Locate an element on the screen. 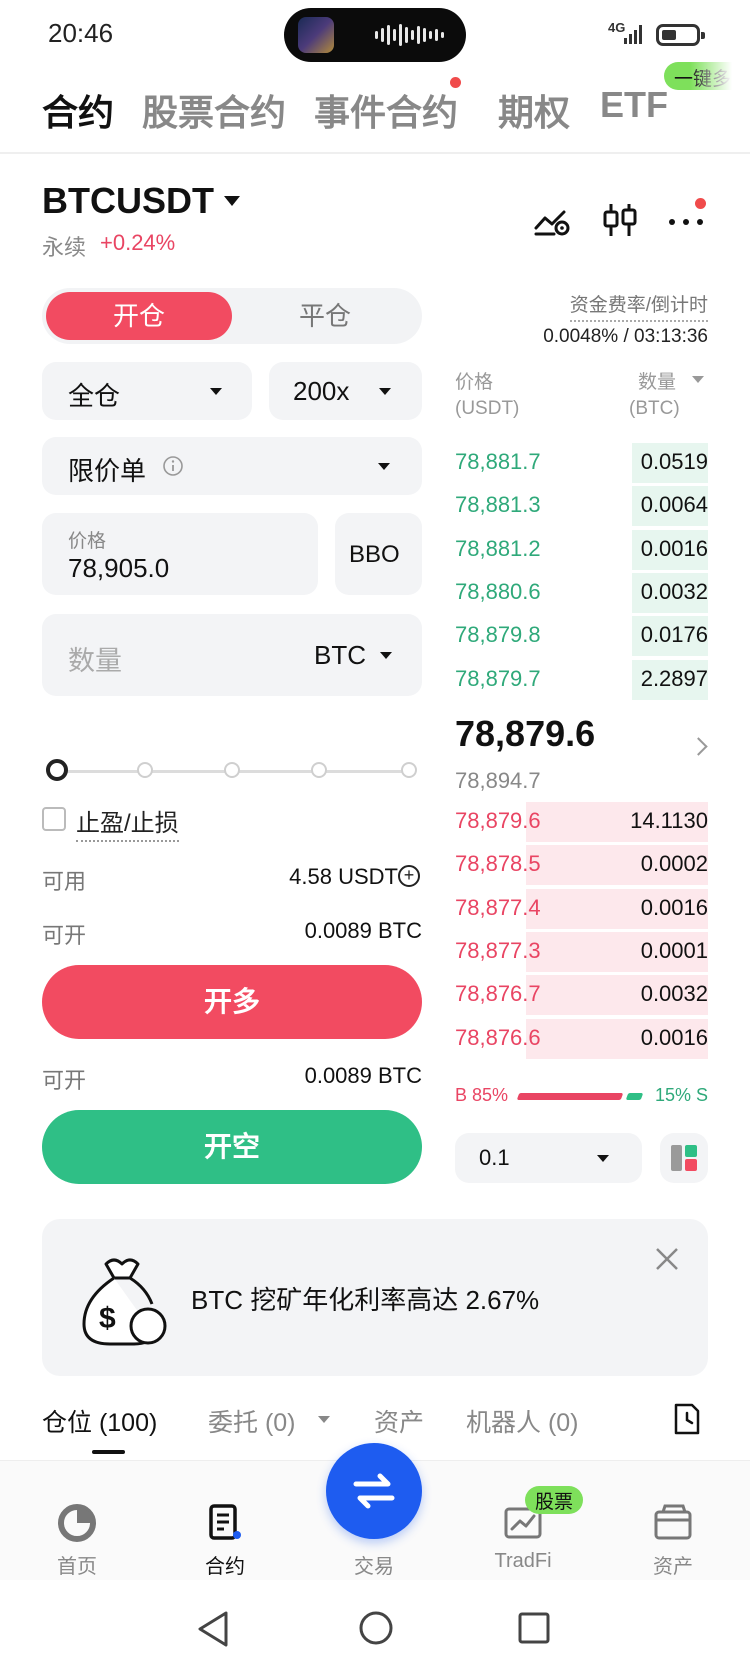  media-thumbnail is located at coordinates (316, 35).